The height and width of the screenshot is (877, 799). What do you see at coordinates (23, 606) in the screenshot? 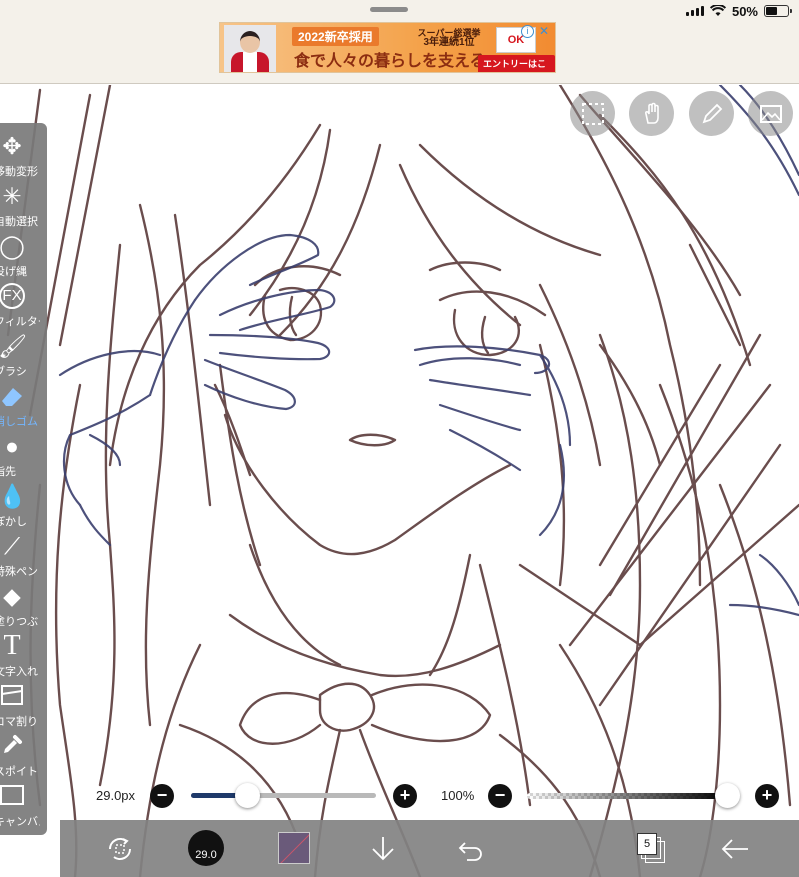
I see `tool-fill: ◆ 塗りつぶし` at bounding box center [23, 606].